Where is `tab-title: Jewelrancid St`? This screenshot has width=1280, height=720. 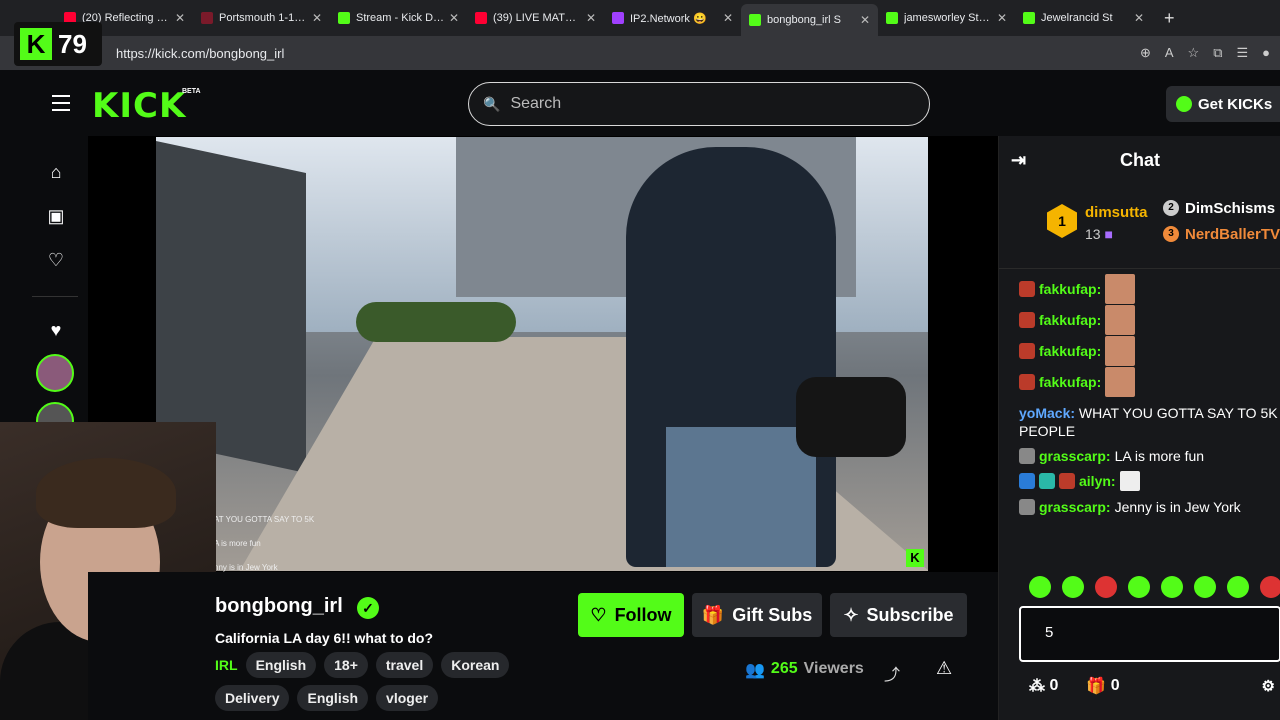
tab-title: Jewelrancid St is located at coordinates (1077, 18).